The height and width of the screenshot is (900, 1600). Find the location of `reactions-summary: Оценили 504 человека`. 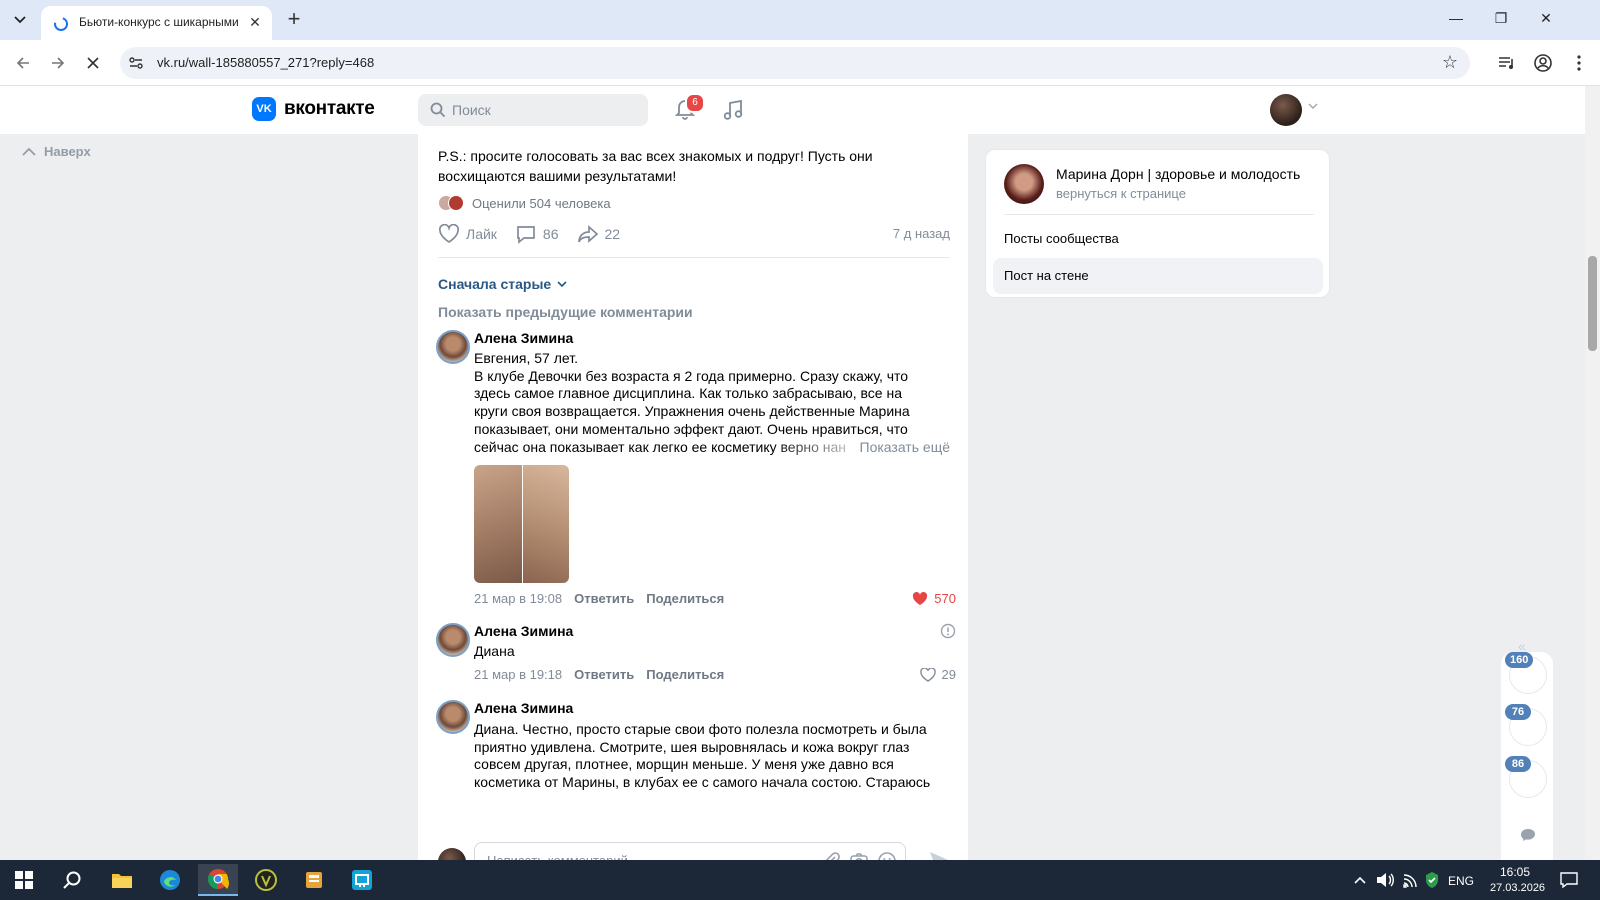

reactions-summary: Оценили 504 человека is located at coordinates (524, 203).